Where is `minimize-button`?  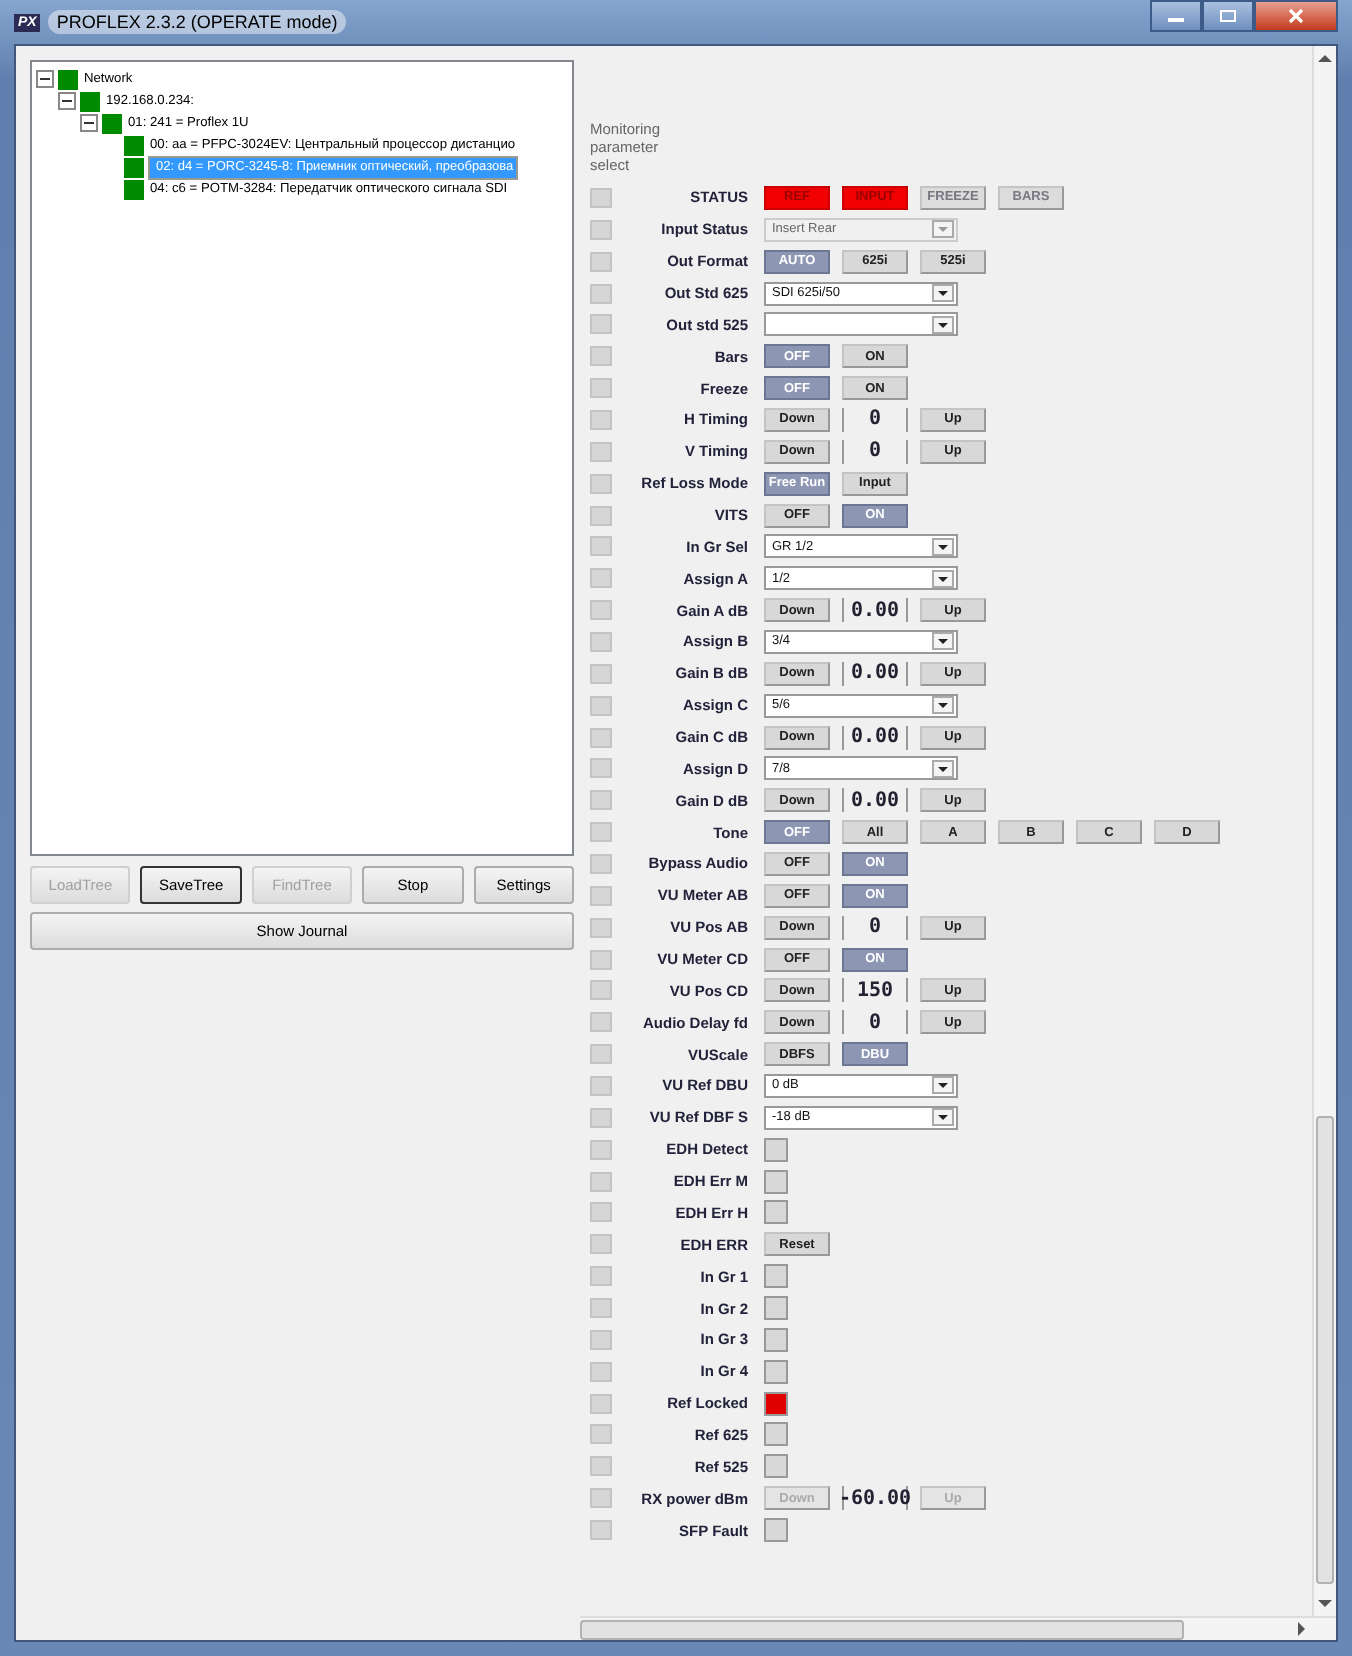
minimize-button is located at coordinates (1176, 16).